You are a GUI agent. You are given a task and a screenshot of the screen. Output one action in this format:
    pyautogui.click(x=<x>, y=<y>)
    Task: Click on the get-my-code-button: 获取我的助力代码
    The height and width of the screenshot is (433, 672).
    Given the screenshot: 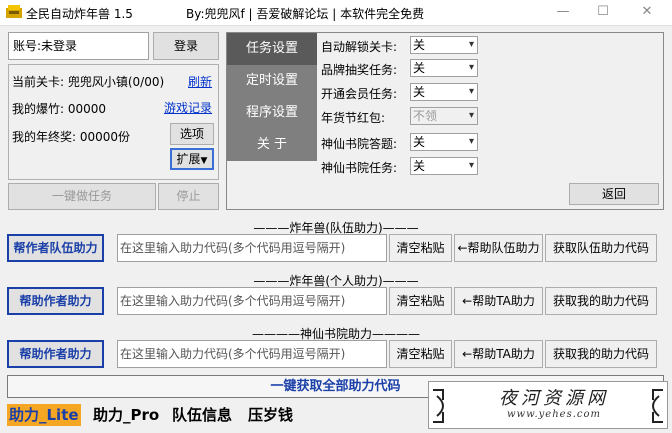 What is the action you would take?
    pyautogui.click(x=601, y=301)
    